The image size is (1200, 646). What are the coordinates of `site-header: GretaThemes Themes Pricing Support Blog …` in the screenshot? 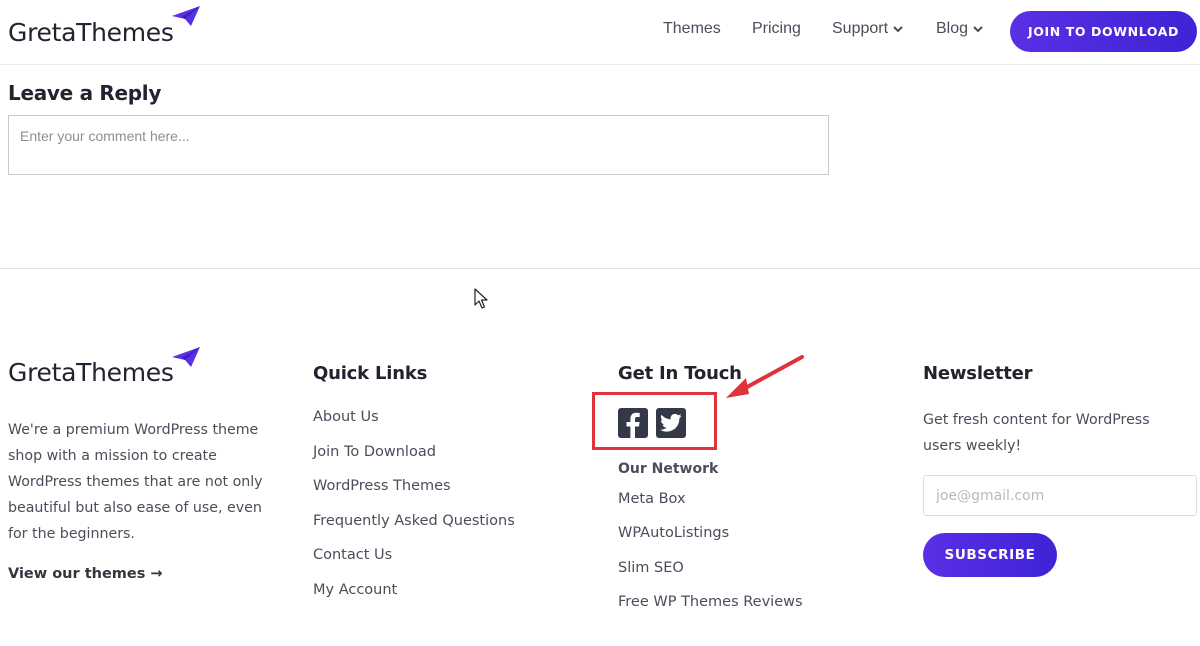 It's located at (600, 32).